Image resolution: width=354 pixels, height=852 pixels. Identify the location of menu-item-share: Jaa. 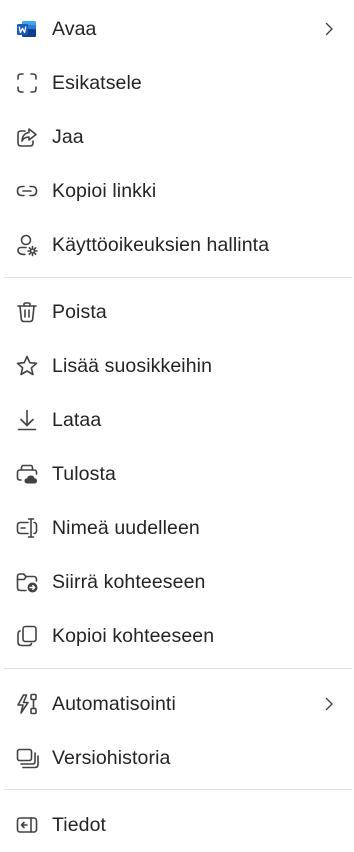
(177, 137).